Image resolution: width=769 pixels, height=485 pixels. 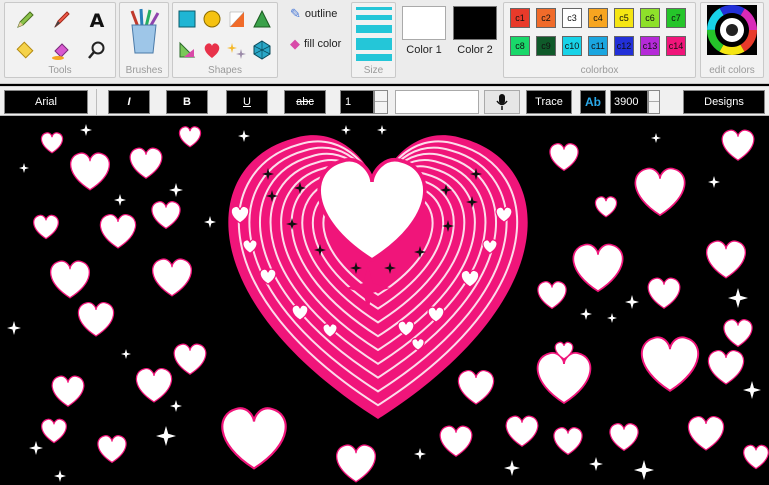 I want to click on square-shape-icon, so click(x=187, y=19).